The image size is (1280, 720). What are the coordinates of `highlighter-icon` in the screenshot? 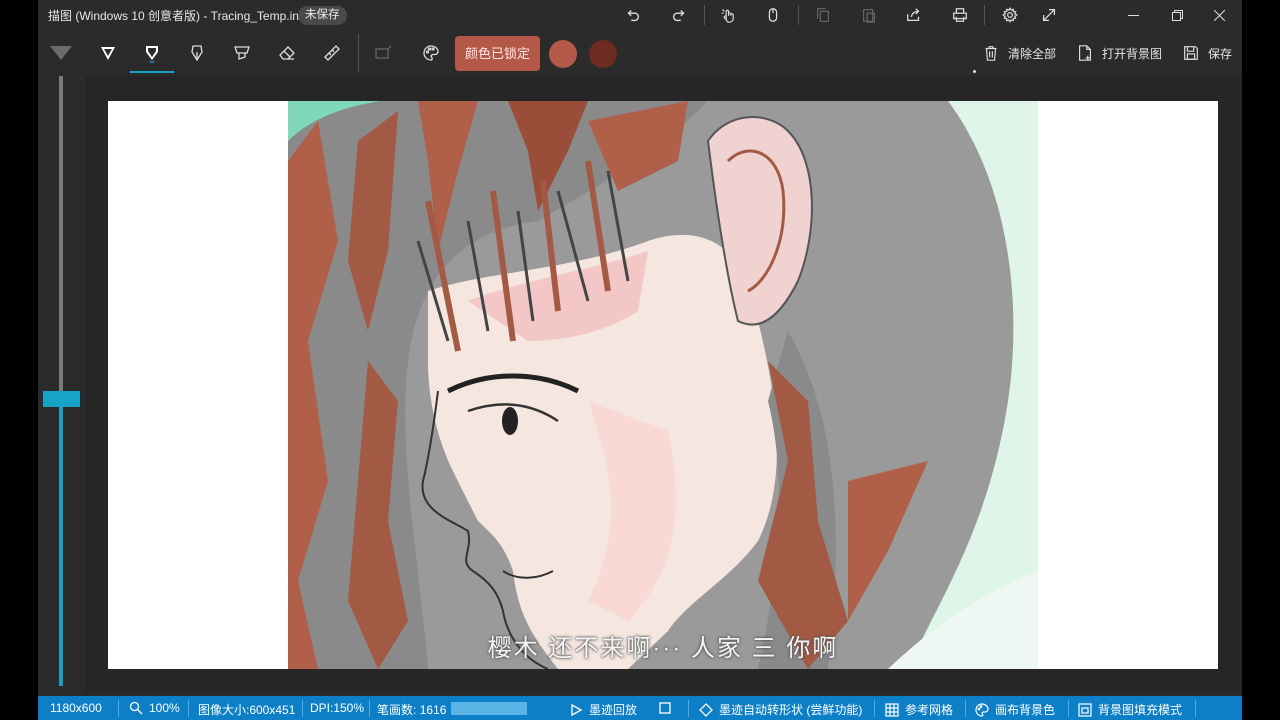 It's located at (242, 53).